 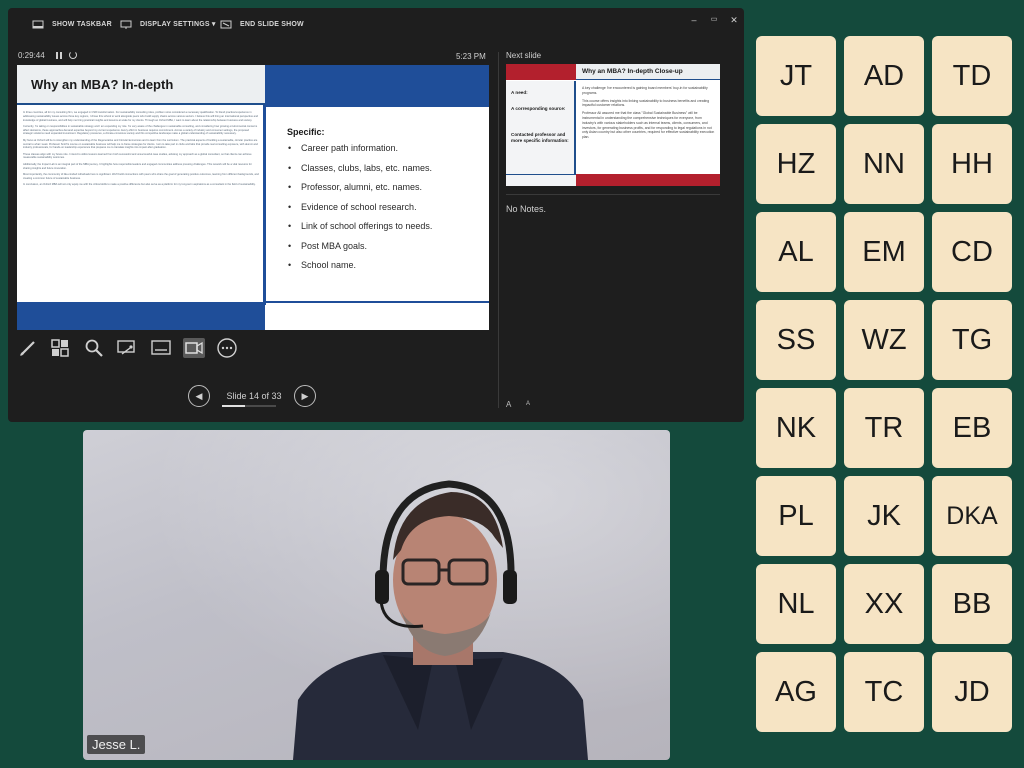 What do you see at coordinates (178, 24) in the screenshot?
I see `display-settings-label: DISPLAY SETTINGS ▾` at bounding box center [178, 24].